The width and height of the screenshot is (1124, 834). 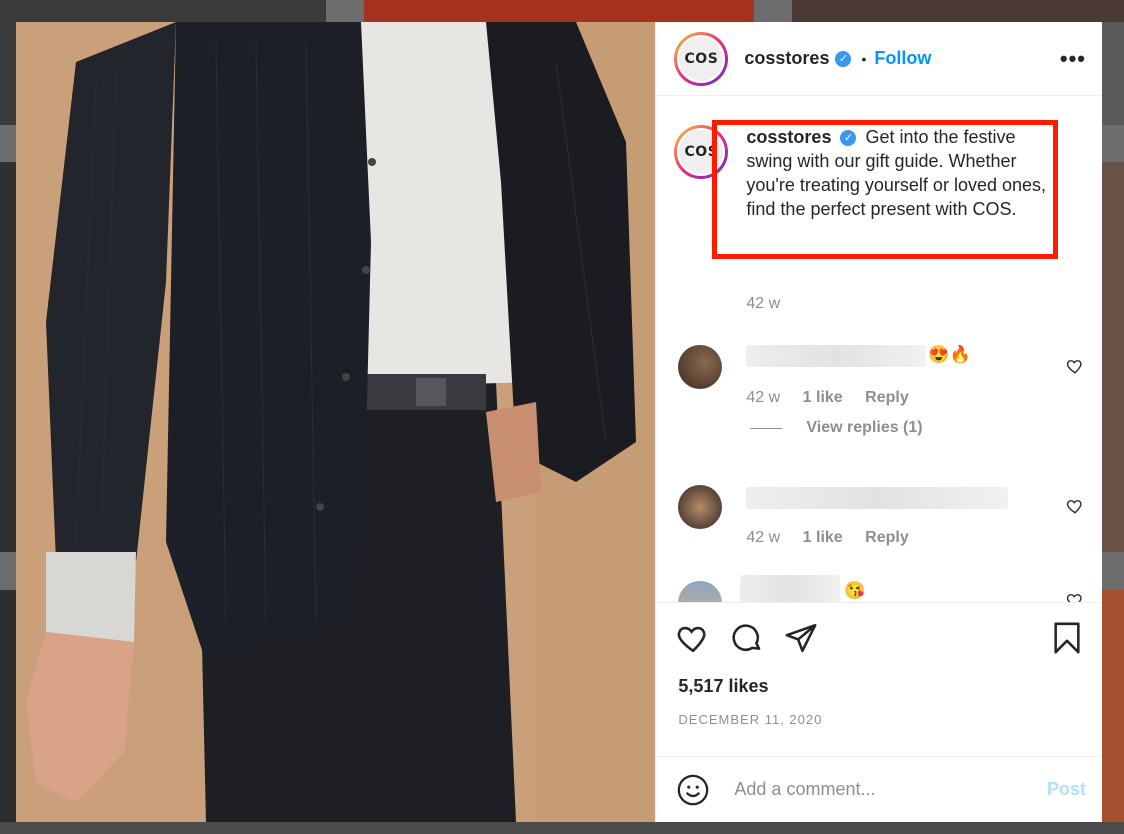 I want to click on view-replies-label: View replies (1), so click(x=864, y=427).